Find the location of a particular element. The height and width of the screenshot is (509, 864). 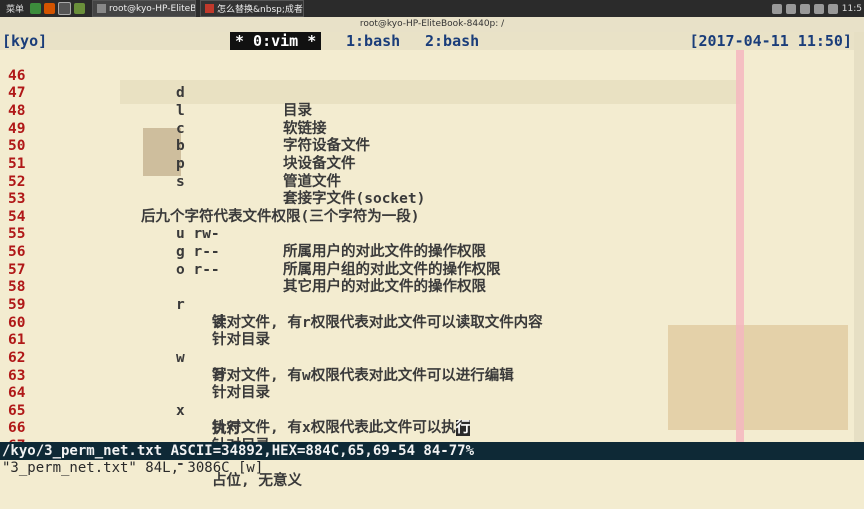

buffer-line: 54 u rw- 所属用户的对此文件的操作权限 is located at coordinates (432, 225).